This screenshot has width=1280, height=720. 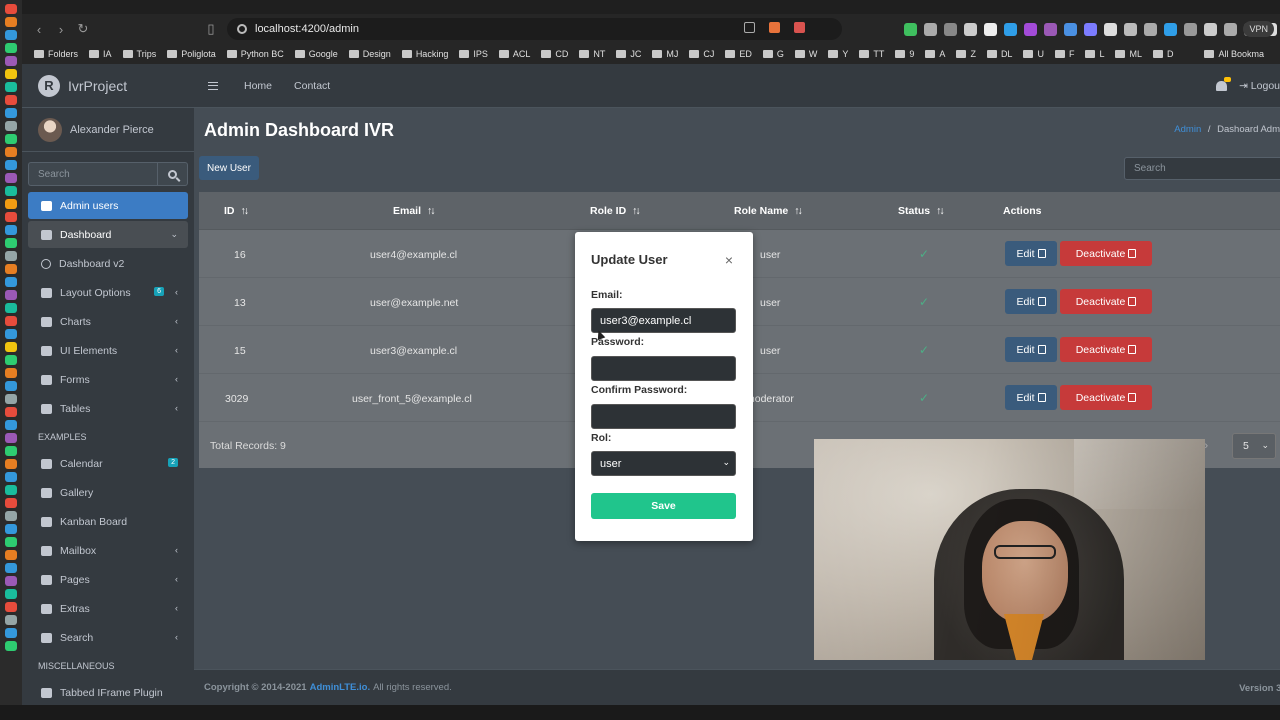 I want to click on sidebar-item-extras: Extras ‹, so click(x=108, y=608).